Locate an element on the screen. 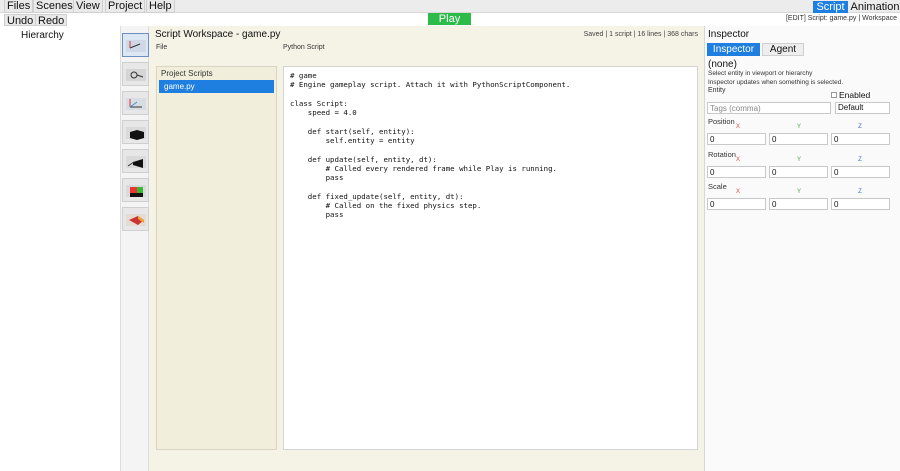  color-cube-icon is located at coordinates (136, 191).